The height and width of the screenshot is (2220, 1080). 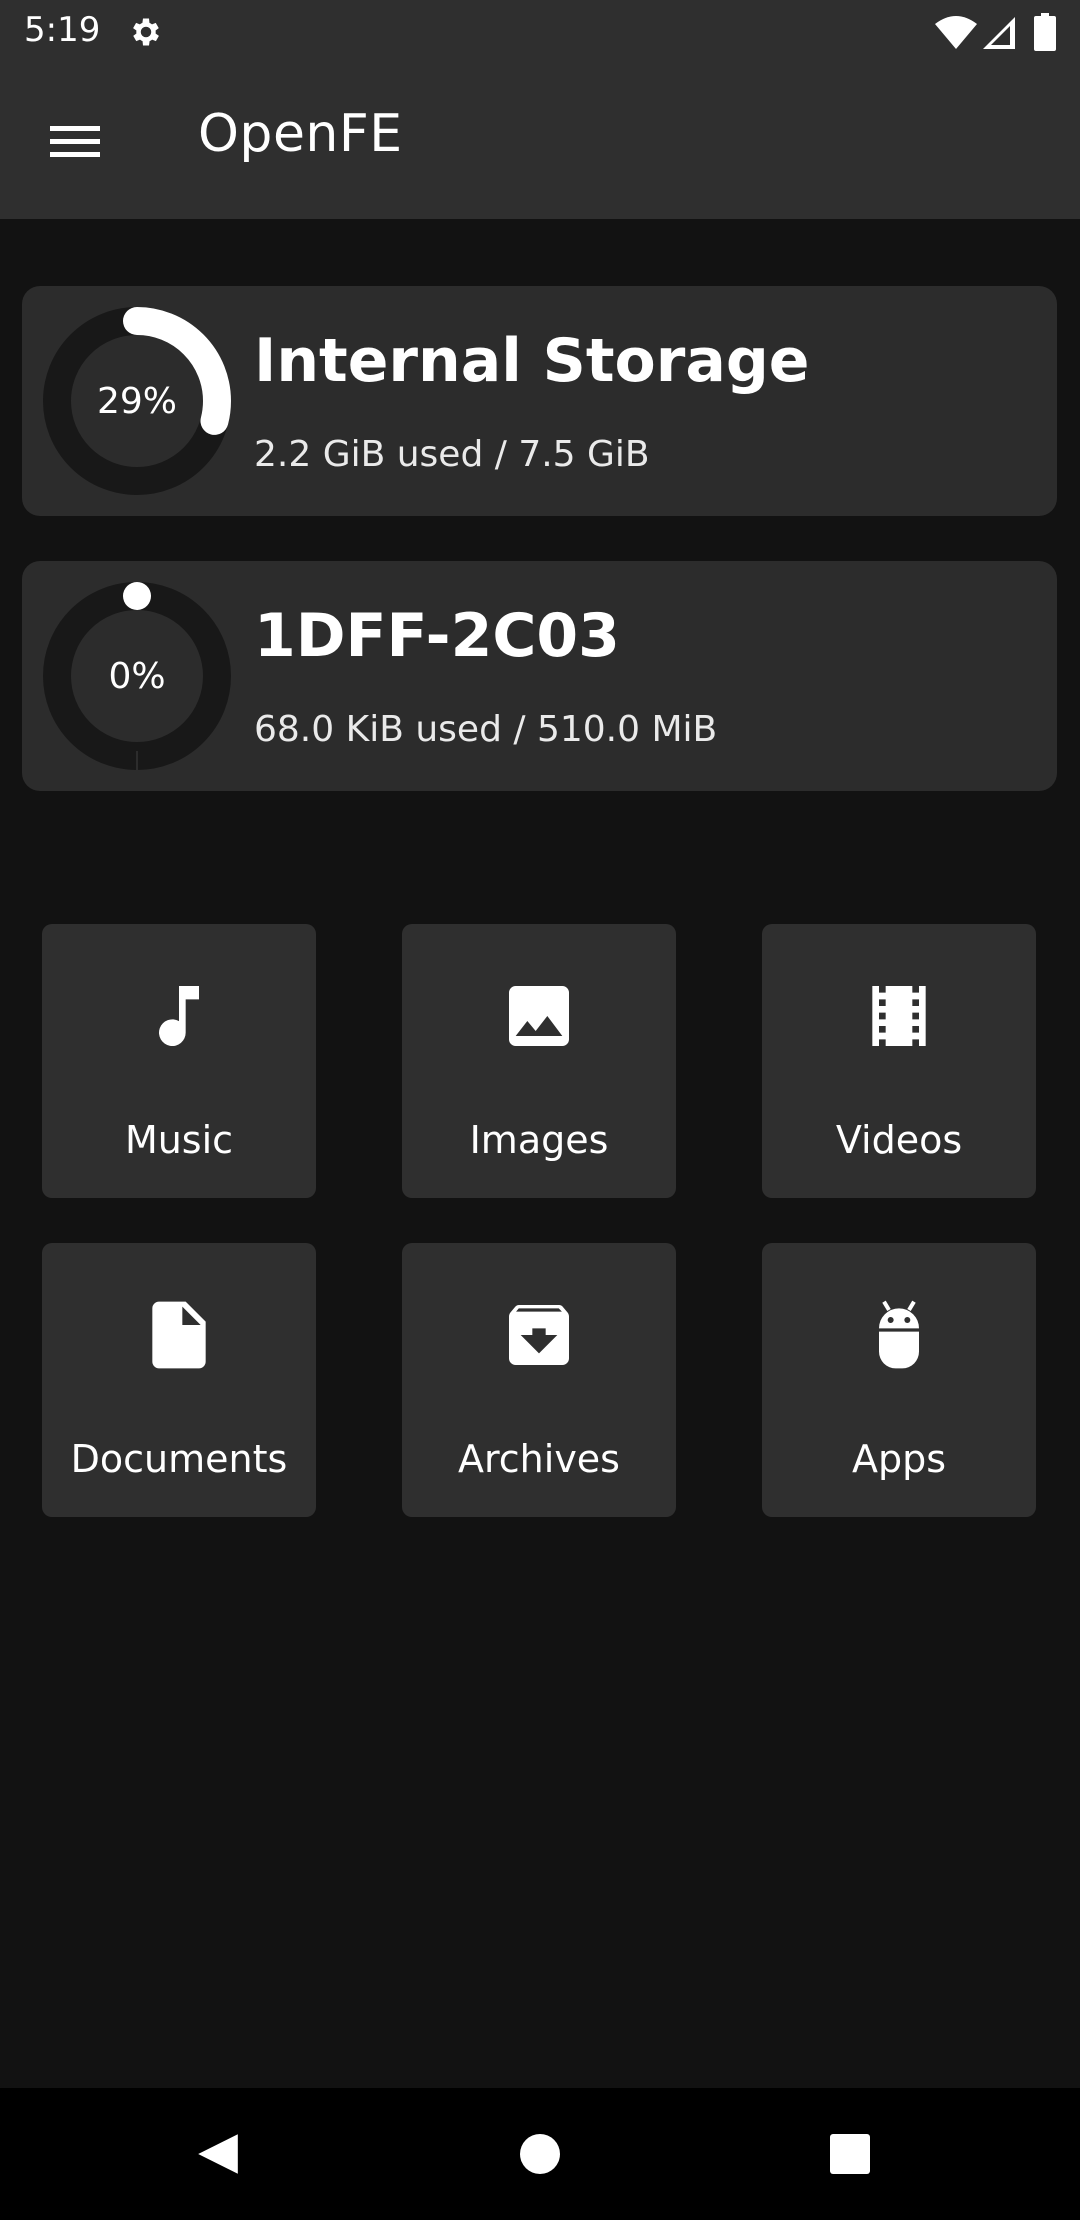 I want to click on app-title: OpenFE, so click(x=300, y=134).